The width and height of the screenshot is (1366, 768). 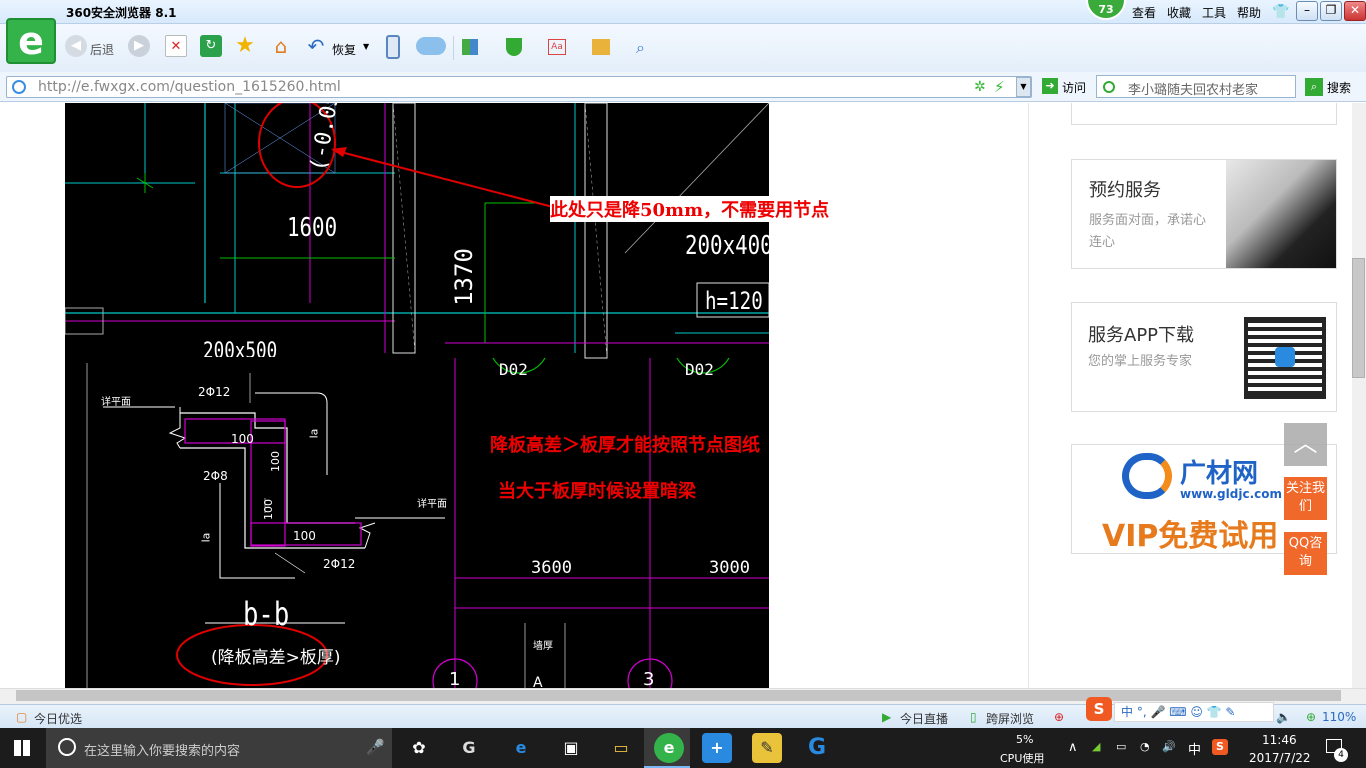 What do you see at coordinates (419, 748) in the screenshot?
I see `taskbar-app-icon: ✿` at bounding box center [419, 748].